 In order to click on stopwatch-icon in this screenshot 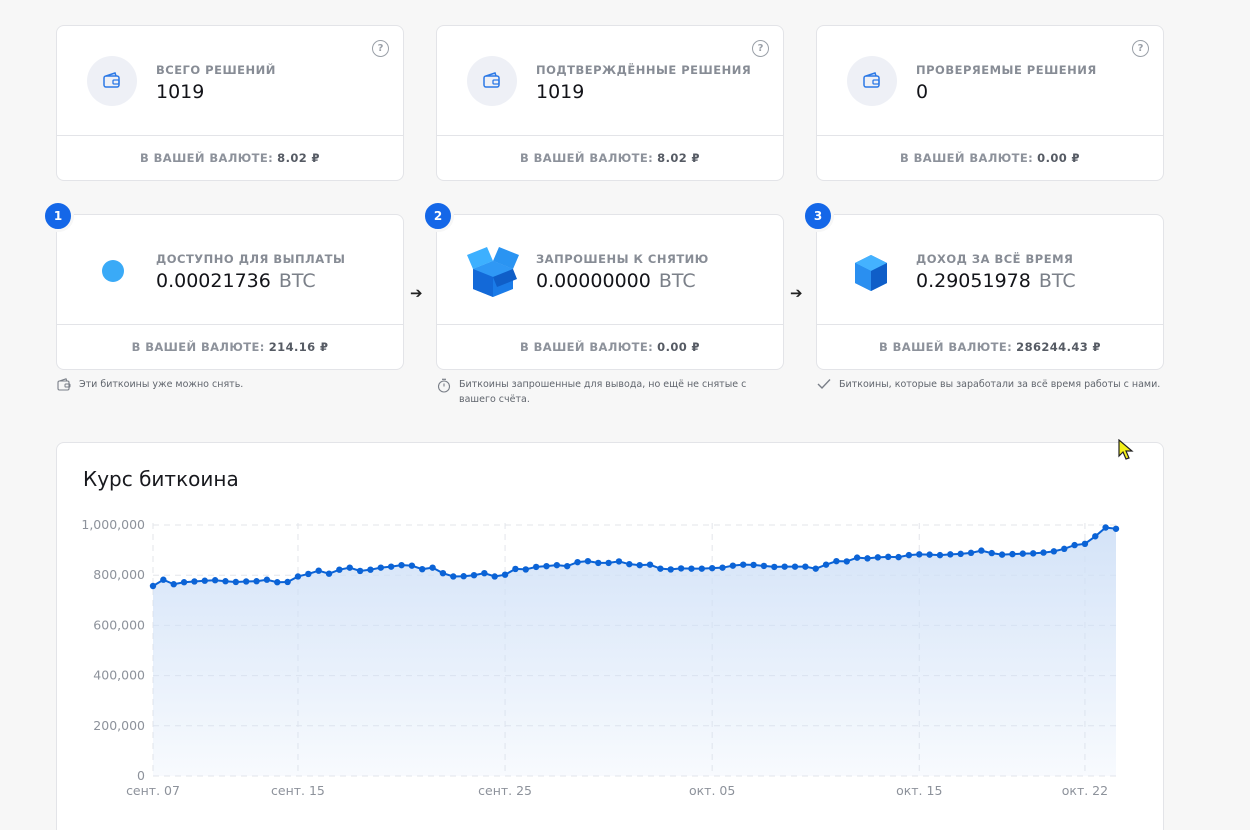, I will do `click(444, 388)`.